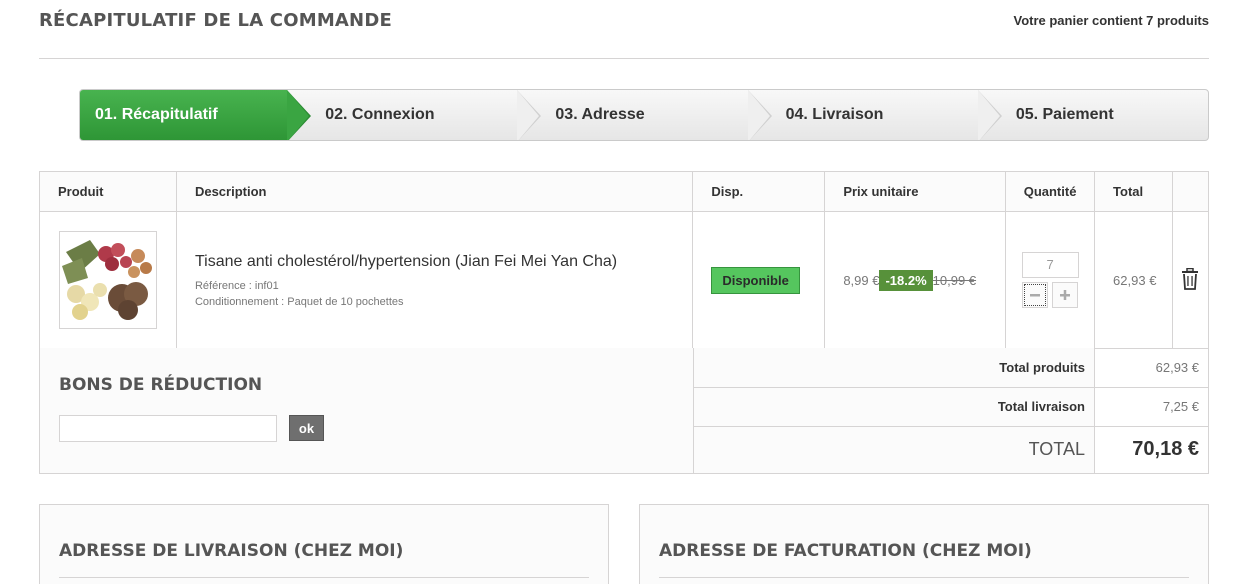 This screenshot has height=584, width=1236. I want to click on title-divider, so click(624, 58).